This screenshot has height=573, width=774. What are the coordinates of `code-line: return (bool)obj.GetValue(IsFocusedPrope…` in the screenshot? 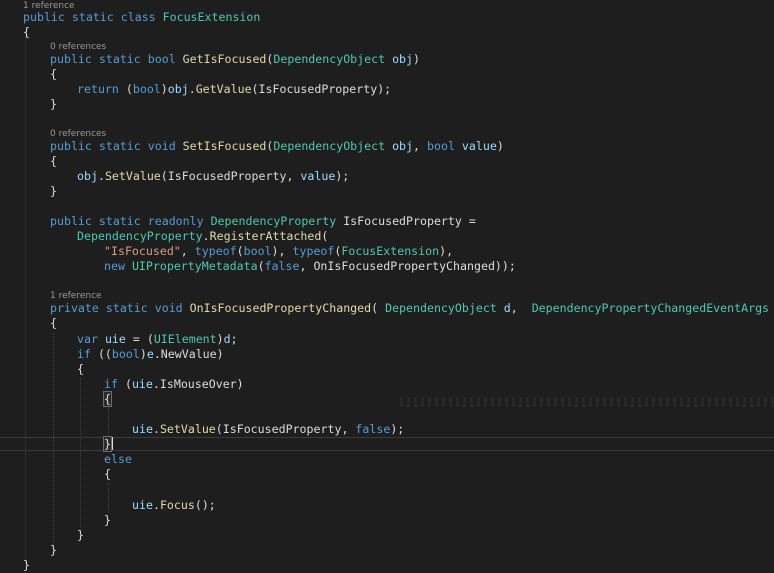 It's located at (234, 89).